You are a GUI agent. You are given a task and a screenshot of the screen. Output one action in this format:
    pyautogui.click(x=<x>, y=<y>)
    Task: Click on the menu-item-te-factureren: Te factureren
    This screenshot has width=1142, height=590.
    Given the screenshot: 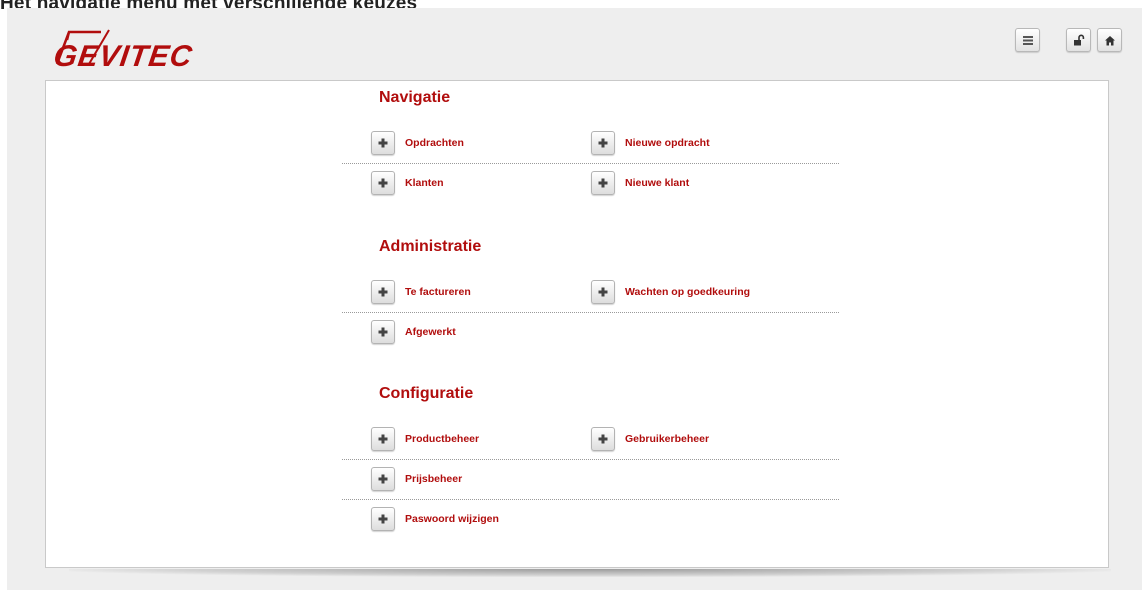 What is the action you would take?
    pyautogui.click(x=421, y=292)
    